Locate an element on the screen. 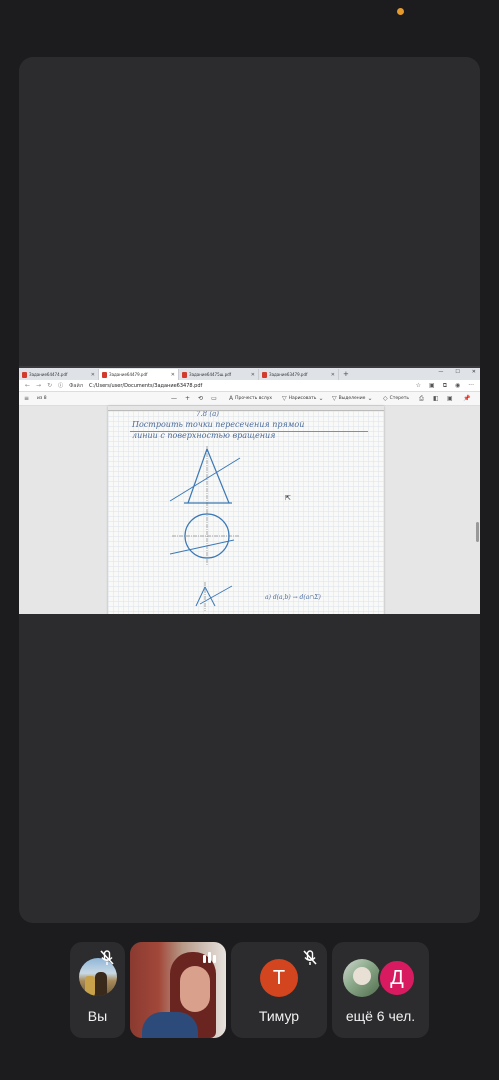 This screenshot has height=1080, width=499. tab-label: Задание64474.pdf is located at coordinates (48, 374).